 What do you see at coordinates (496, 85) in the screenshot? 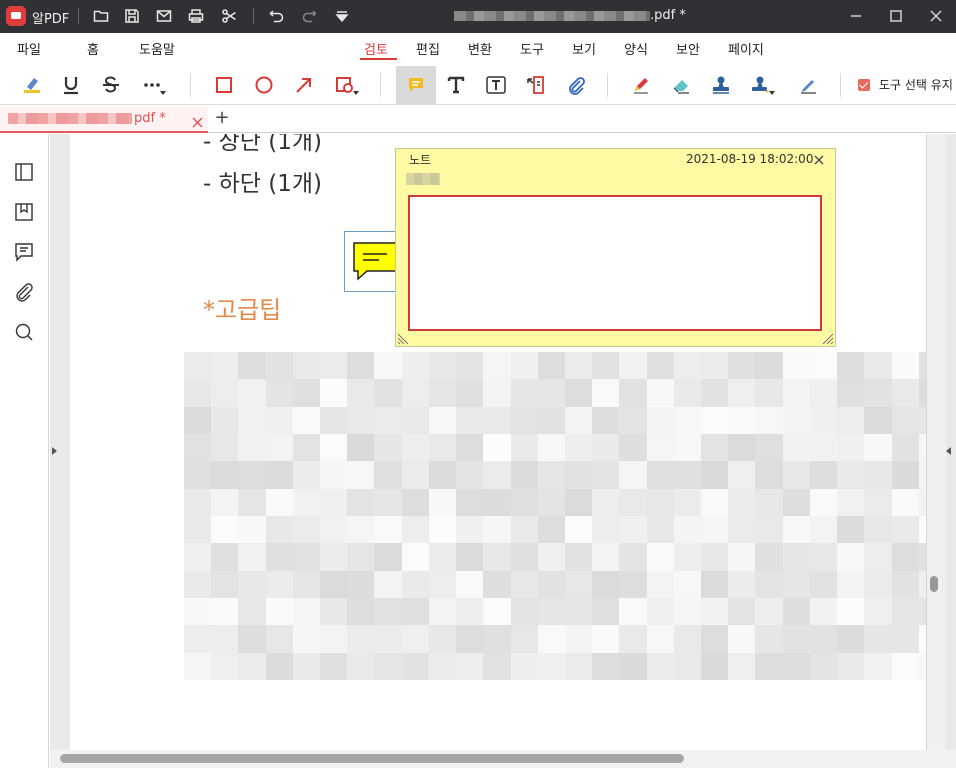
I see `textbox-icon` at bounding box center [496, 85].